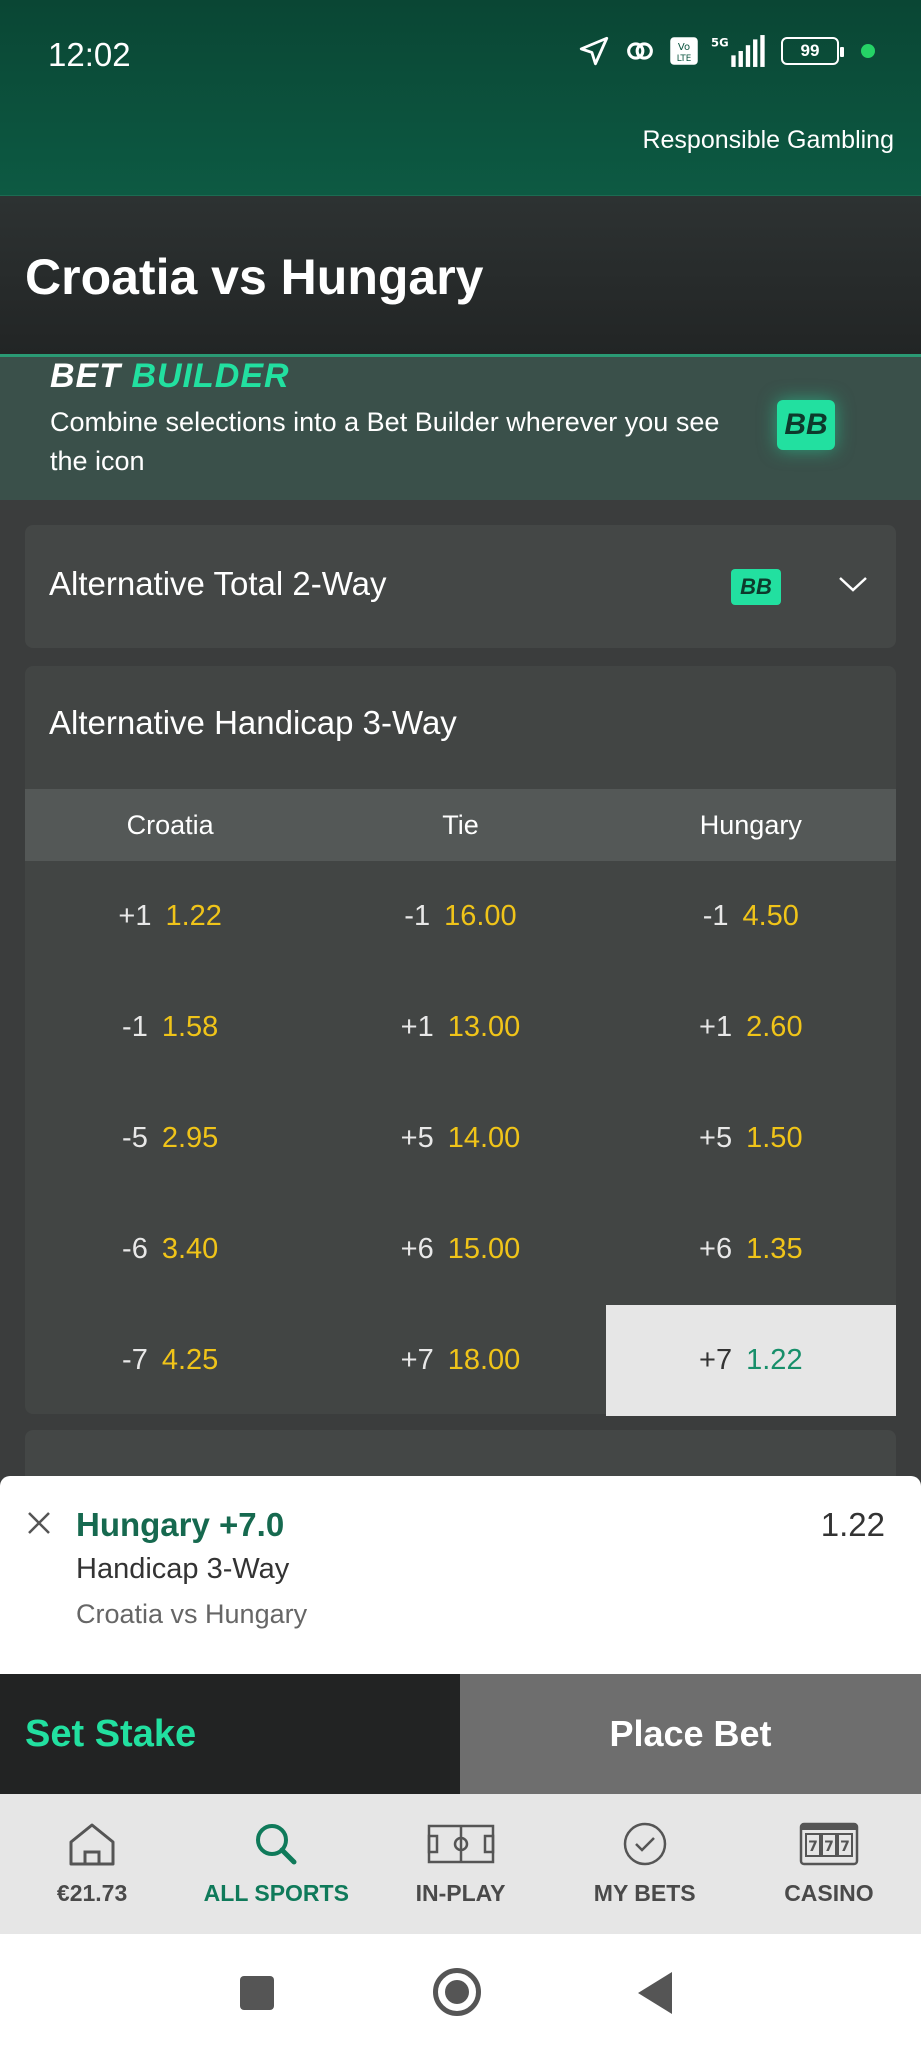 This screenshot has height=2048, width=921. Describe the element at coordinates (829, 1893) in the screenshot. I see `nav-label: CASINO` at that location.